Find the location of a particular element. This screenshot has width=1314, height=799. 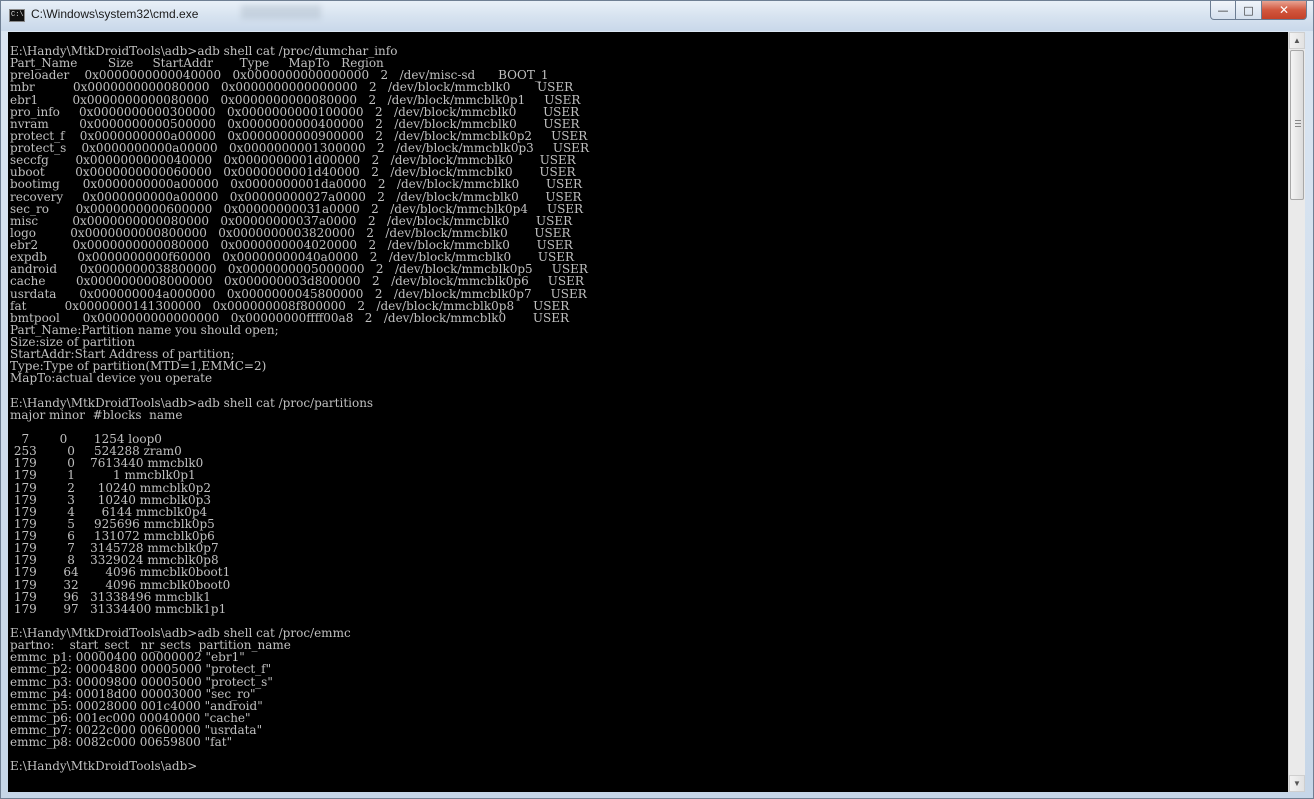

scroll-down-arrow-icon: ▼ is located at coordinates (1297, 783).